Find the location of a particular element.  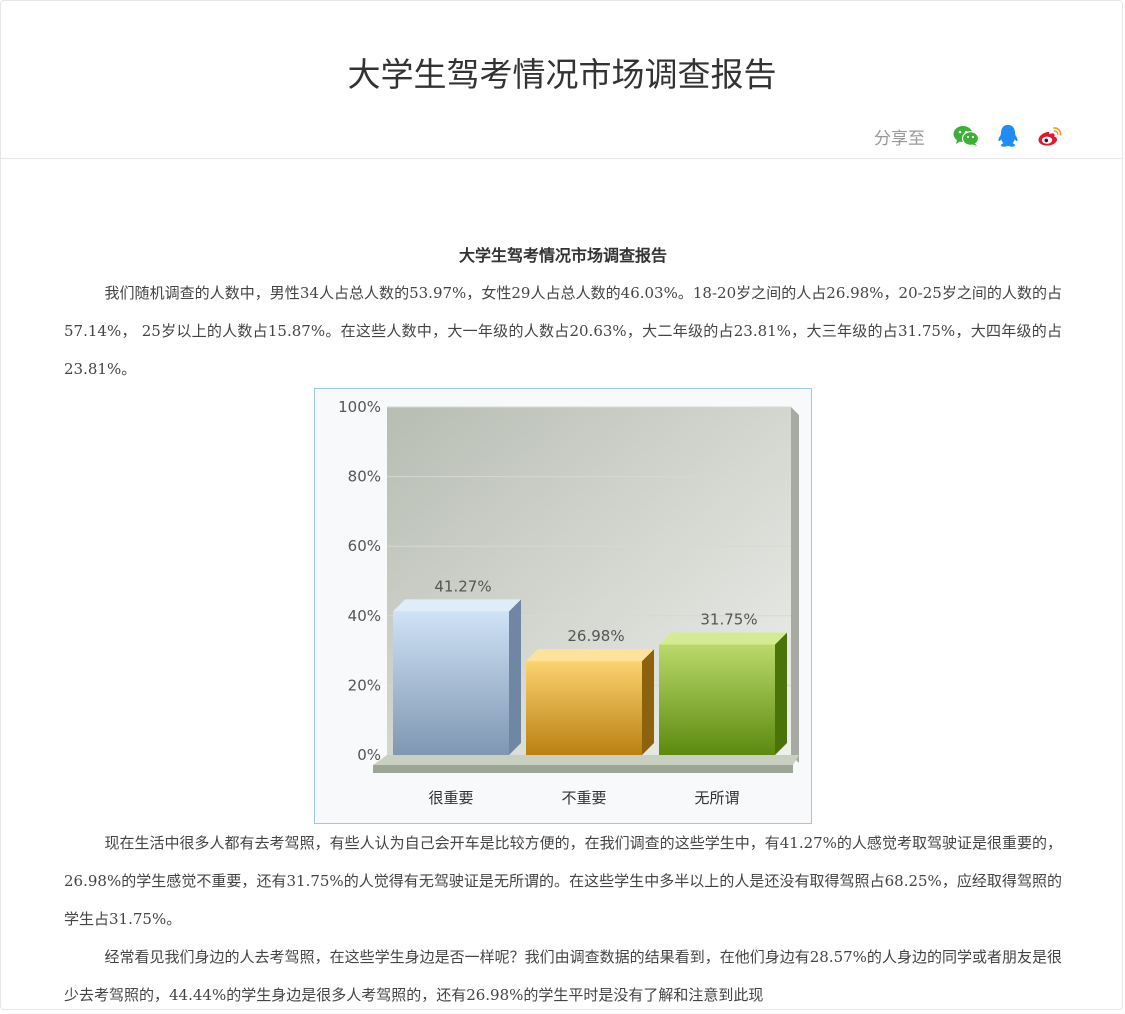

y-tick-label: 100% is located at coordinates (359, 407).